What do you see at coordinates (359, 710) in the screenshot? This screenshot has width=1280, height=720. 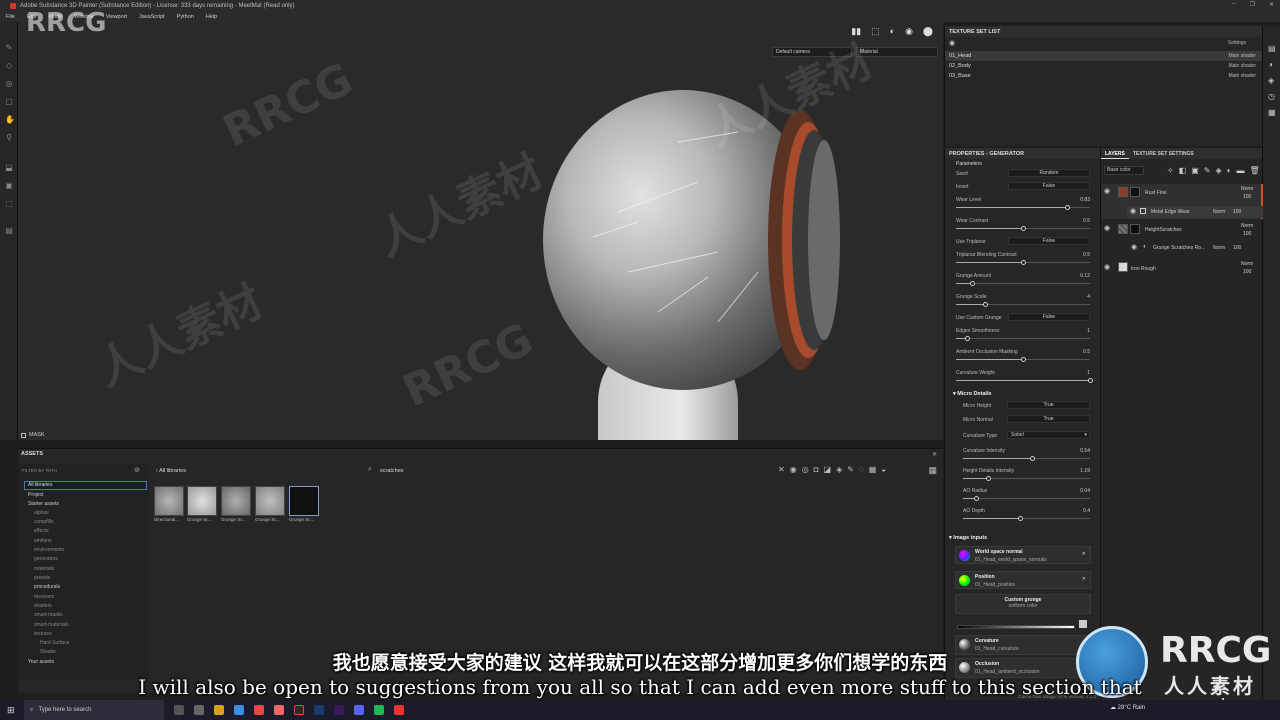 I see `discord-icon` at bounding box center [359, 710].